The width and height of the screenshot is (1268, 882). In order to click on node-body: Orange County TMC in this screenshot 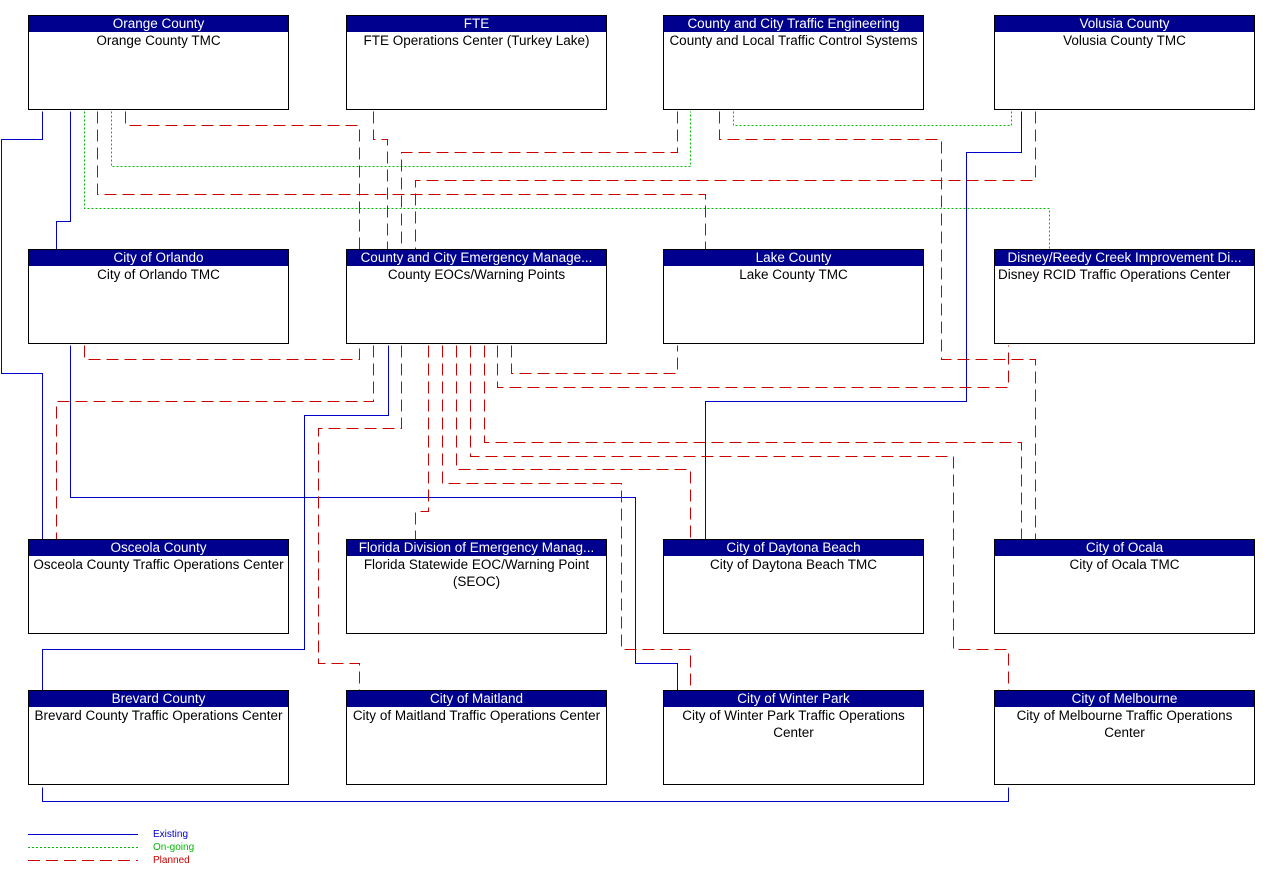, I will do `click(158, 40)`.